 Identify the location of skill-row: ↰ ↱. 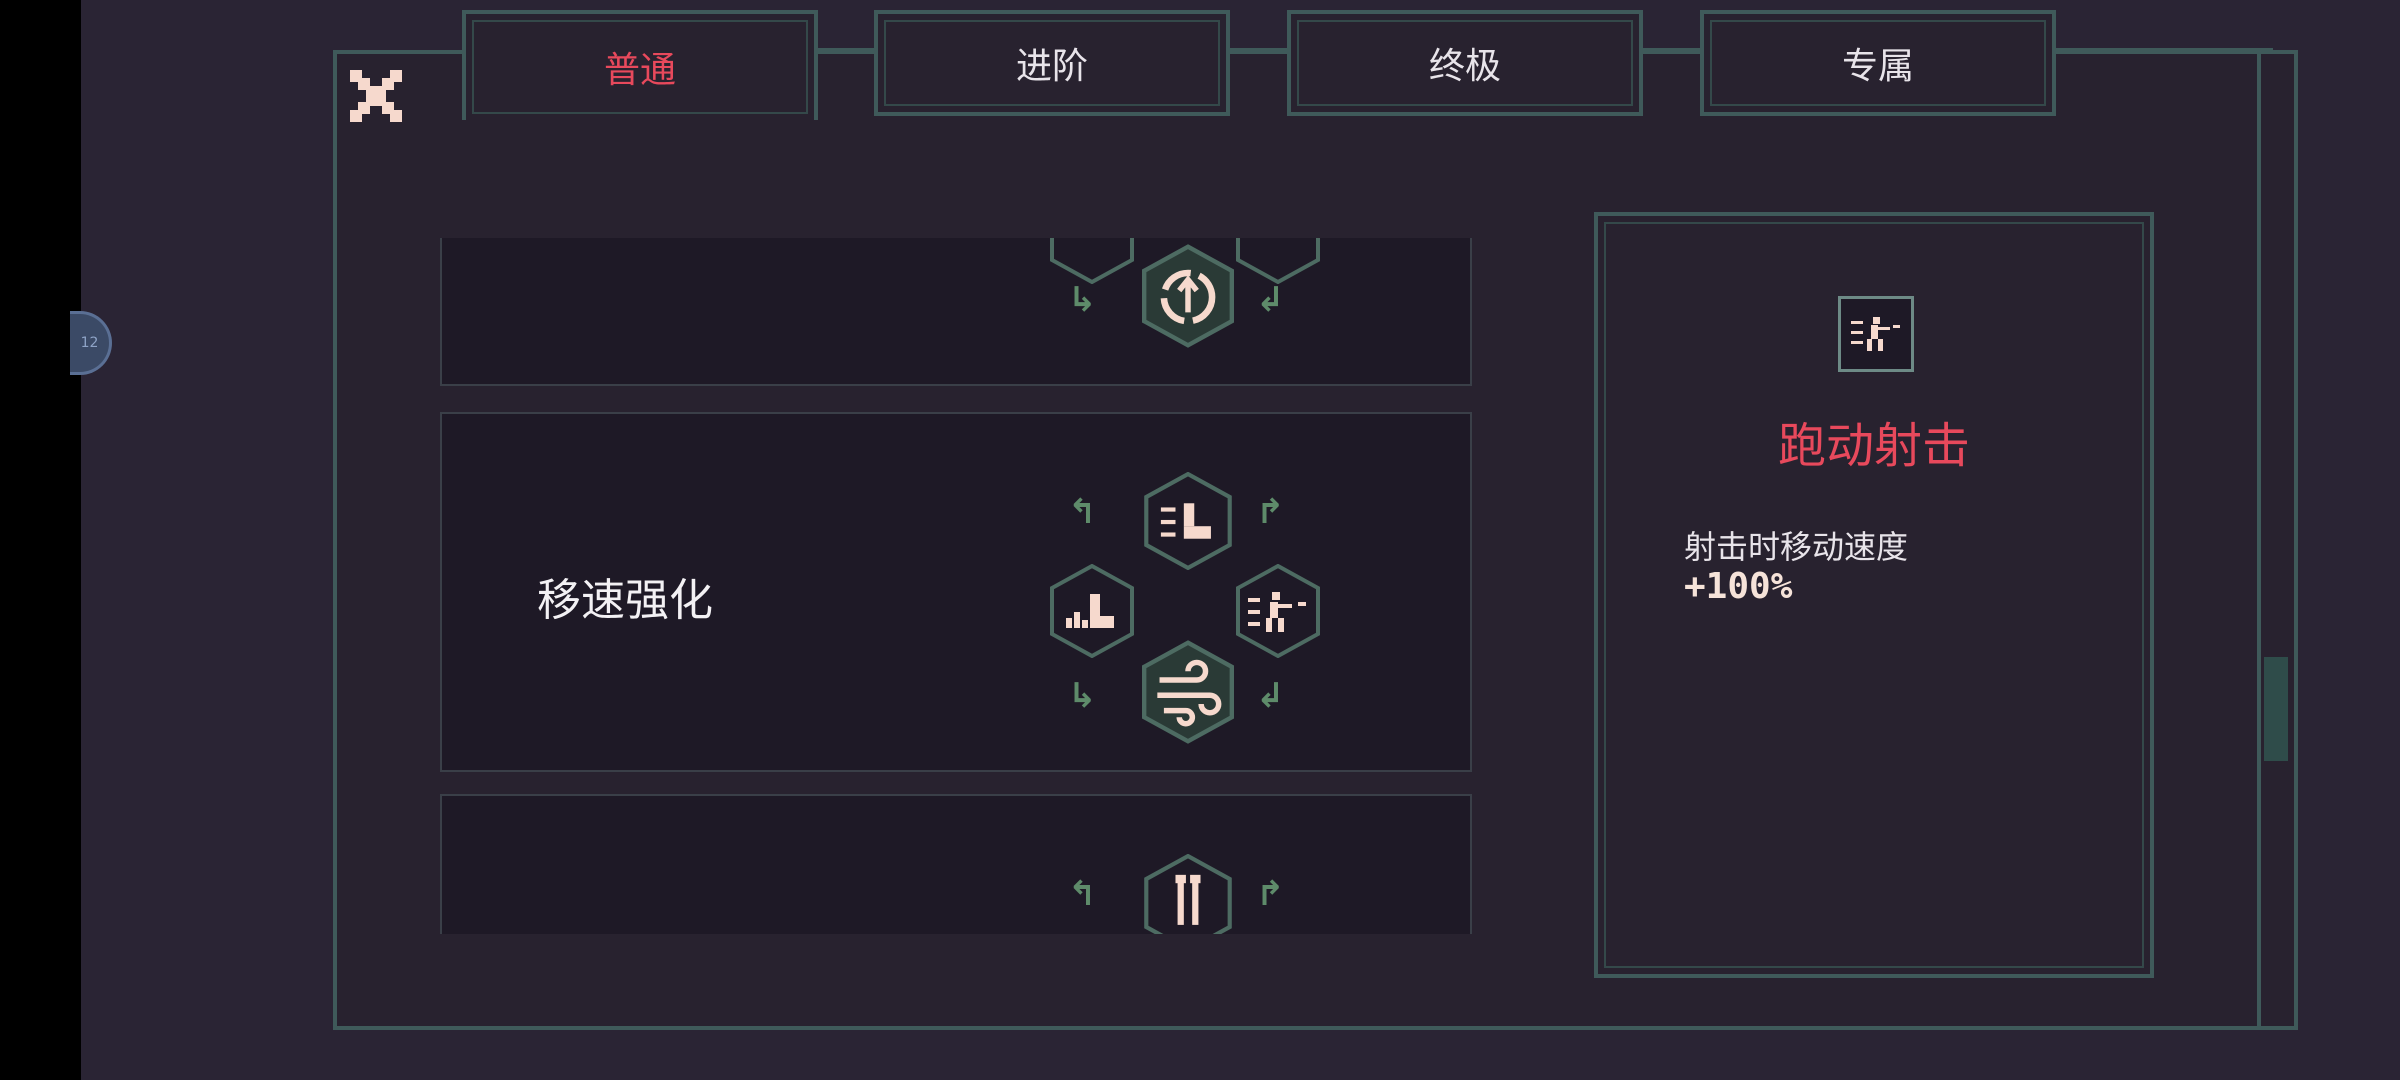
(956, 864).